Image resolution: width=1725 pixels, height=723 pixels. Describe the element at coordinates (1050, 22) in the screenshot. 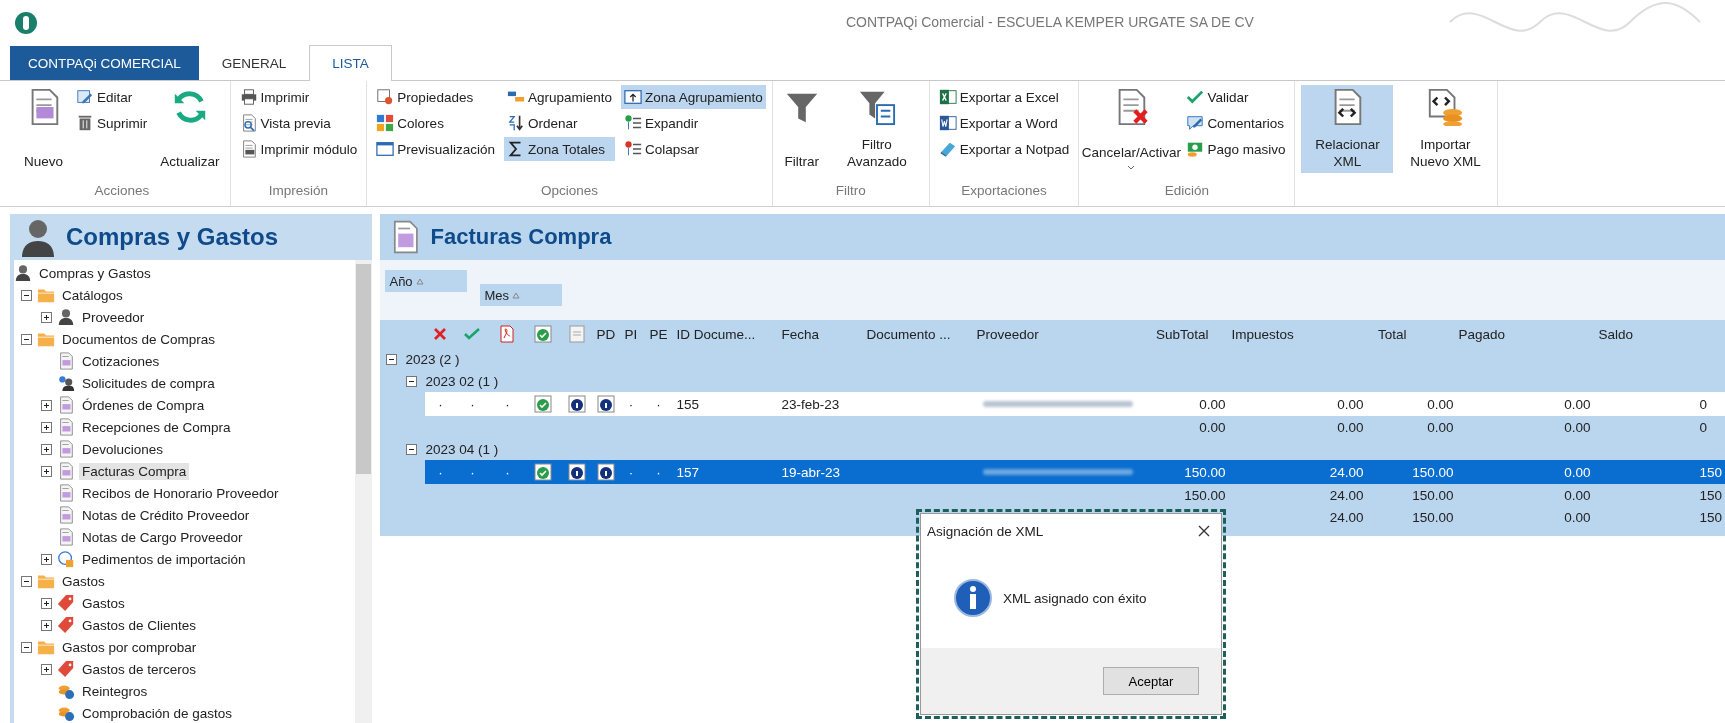

I see `window-title: CONTPAQi Comercial - ESCUELA KEMPER URGATE SA DE CV` at that location.